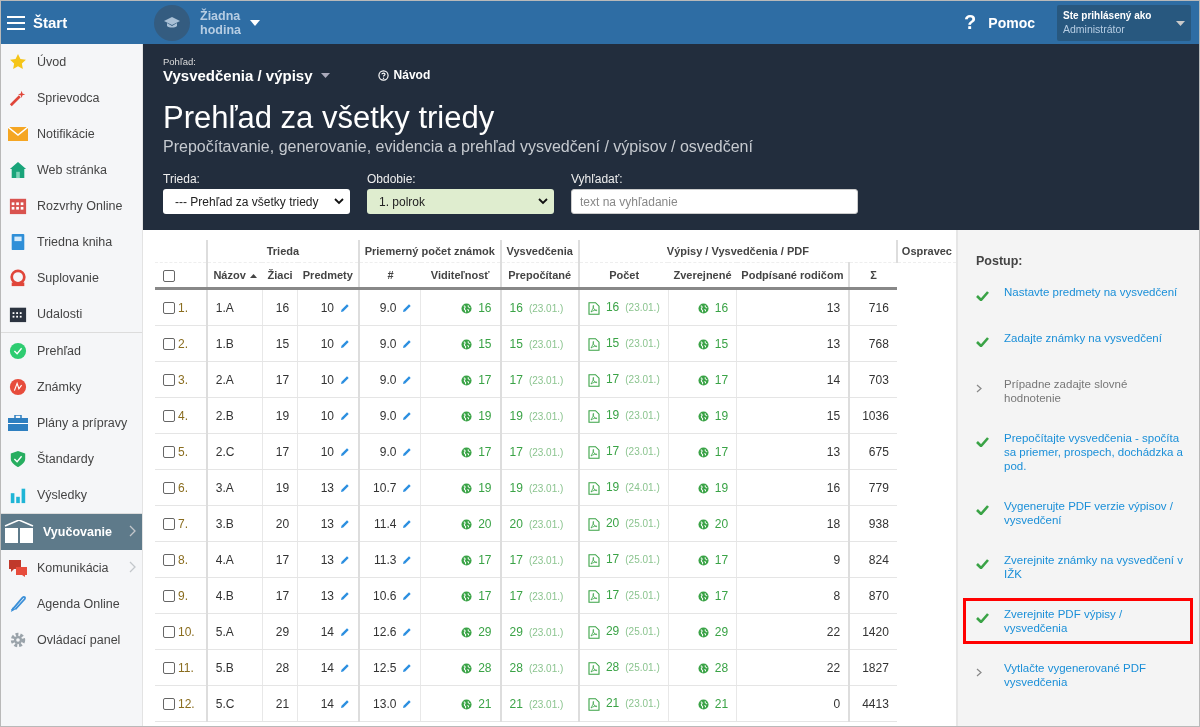 The image size is (1200, 727). Describe the element at coordinates (327, 667) in the screenshot. I see `table-cell: 14` at that location.